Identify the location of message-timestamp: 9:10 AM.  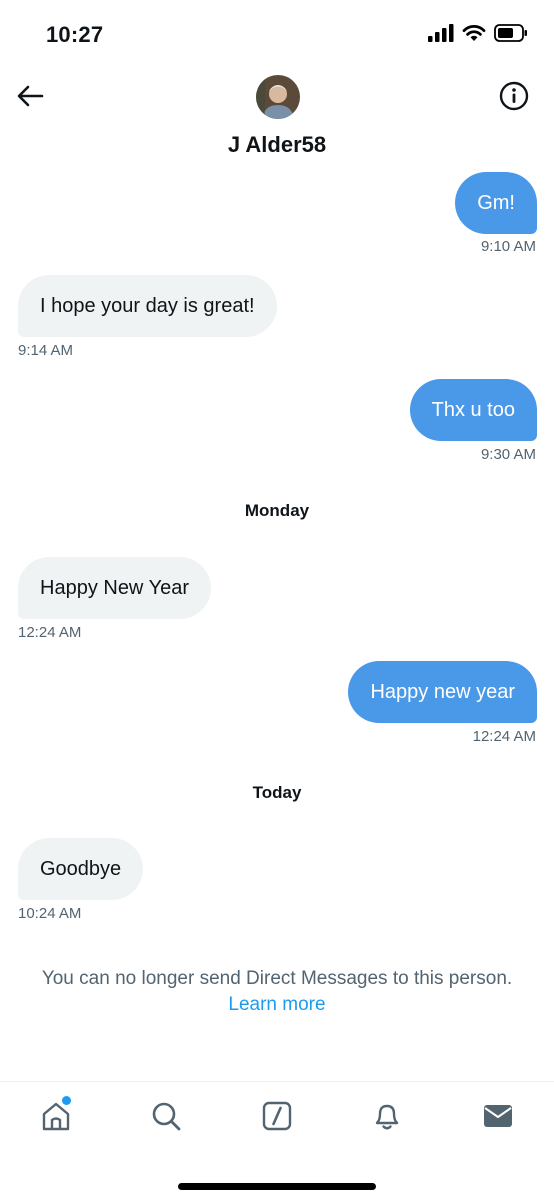
(508, 246).